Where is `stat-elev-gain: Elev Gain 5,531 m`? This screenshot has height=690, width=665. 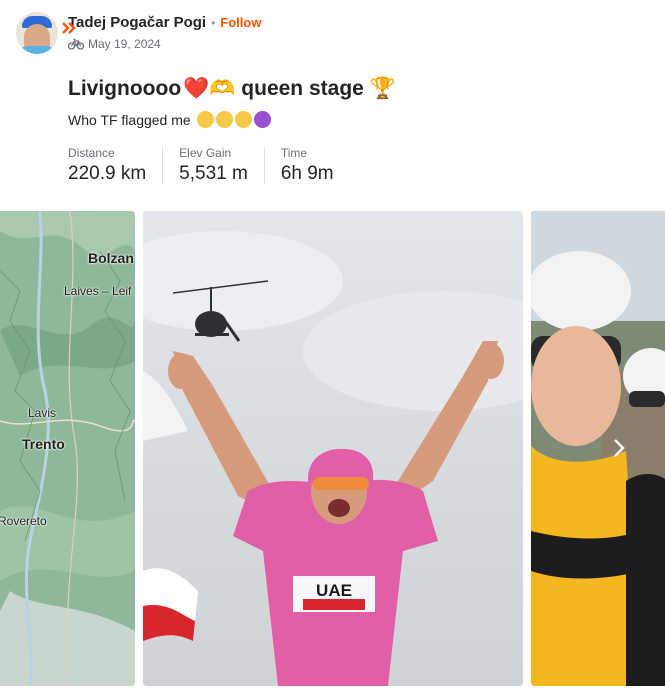 stat-elev-gain: Elev Gain 5,531 m is located at coordinates (222, 165).